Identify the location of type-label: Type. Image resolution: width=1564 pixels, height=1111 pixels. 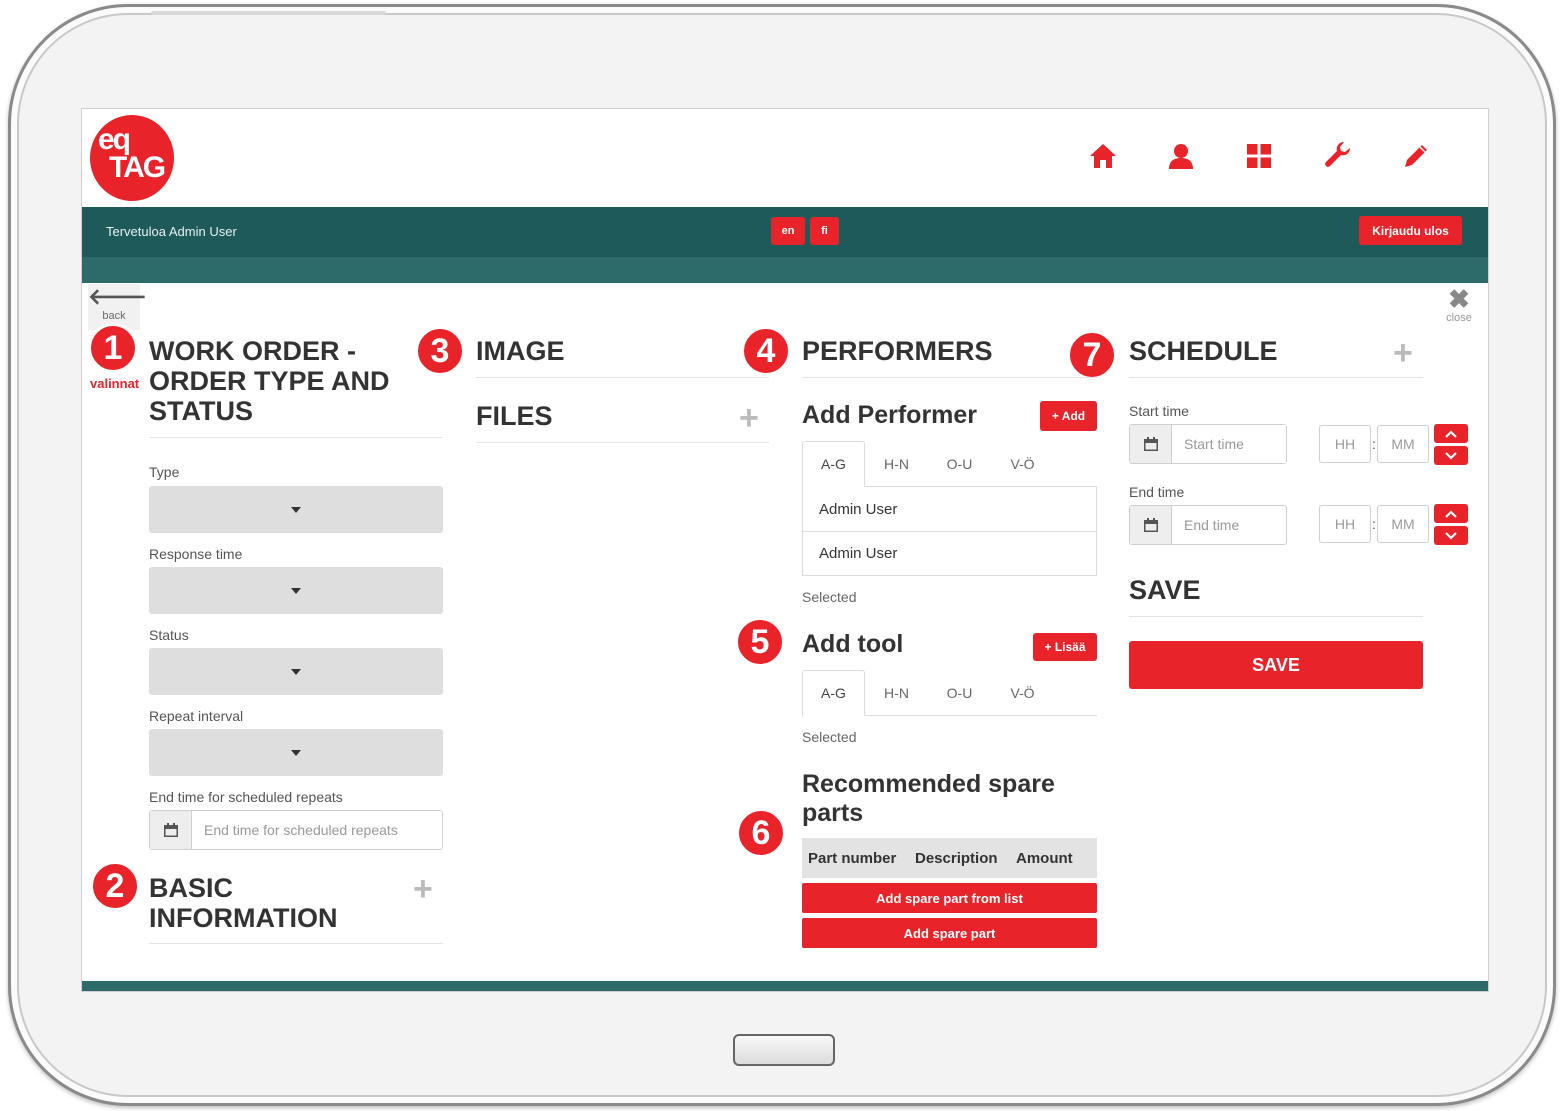
(164, 472).